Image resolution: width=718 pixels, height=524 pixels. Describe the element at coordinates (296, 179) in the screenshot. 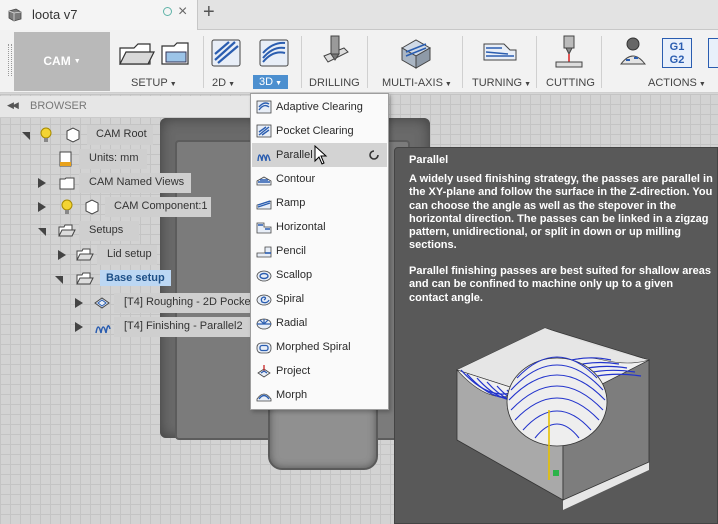

I see `menu-item-label: Contour` at that location.